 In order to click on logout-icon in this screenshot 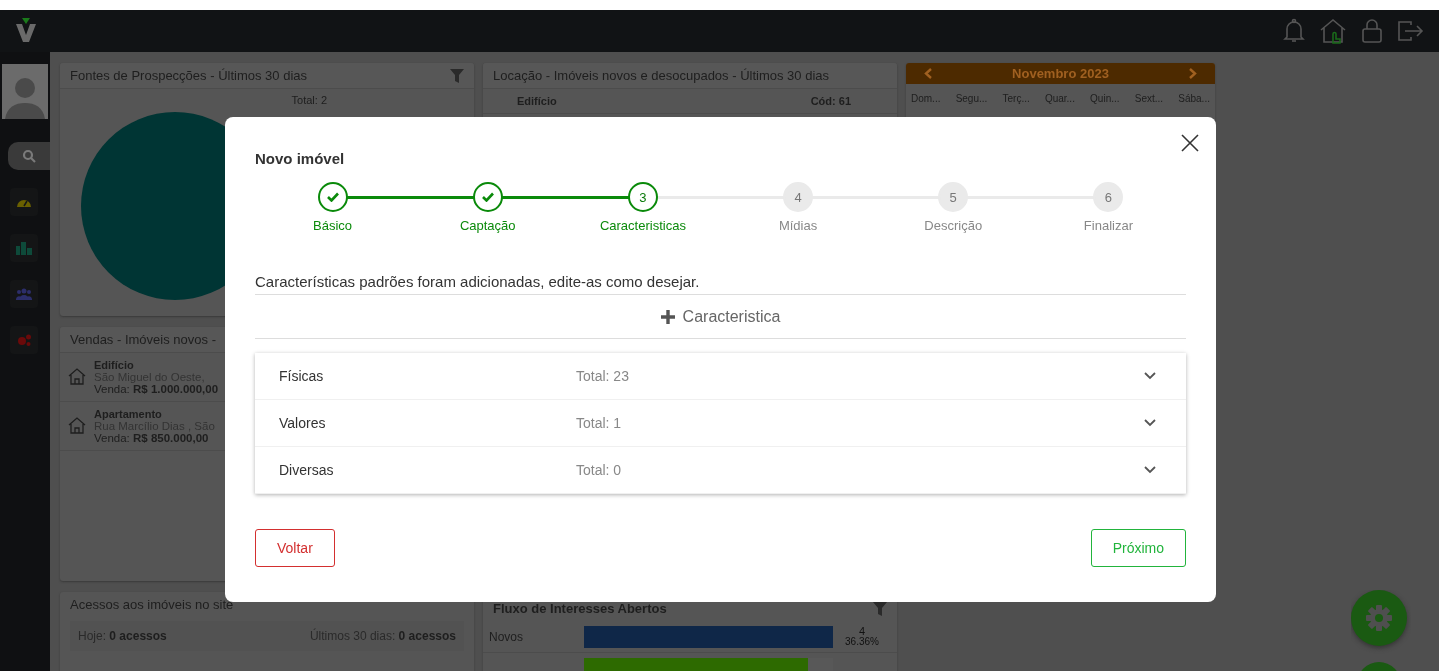, I will do `click(1411, 31)`.